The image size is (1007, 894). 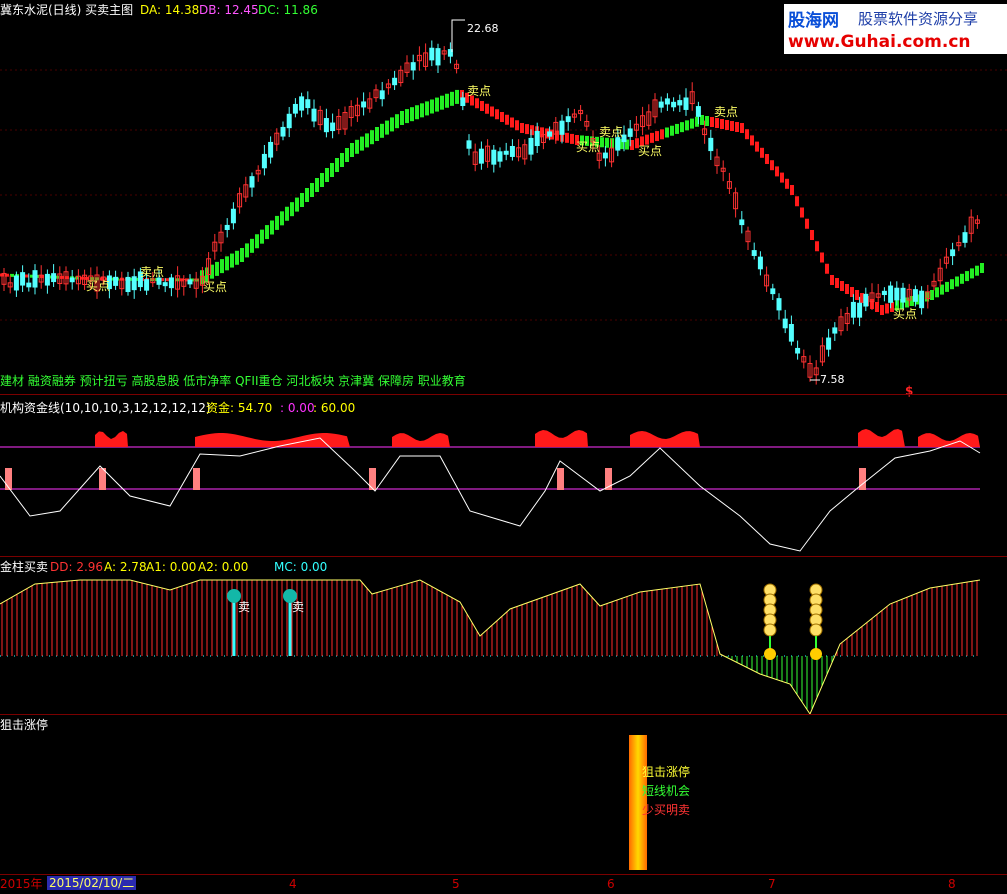 I want to click on a1-value: A1: 0.00, so click(x=171, y=567).